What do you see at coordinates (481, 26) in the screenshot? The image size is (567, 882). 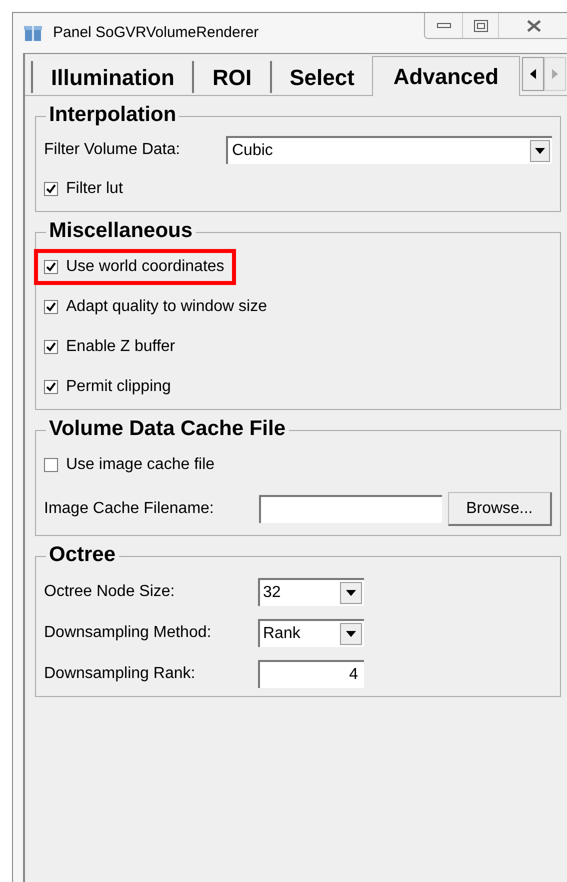 I see `maximize-icon` at bounding box center [481, 26].